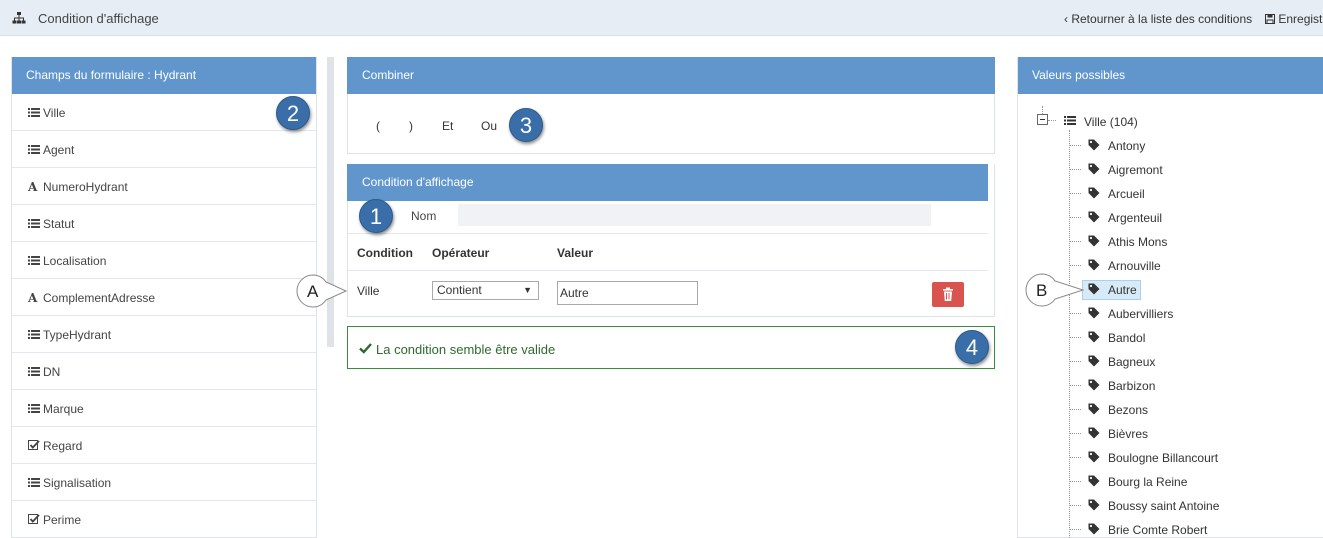  Describe the element at coordinates (1169, 434) in the screenshot. I see `tree-item: Bièvres` at that location.